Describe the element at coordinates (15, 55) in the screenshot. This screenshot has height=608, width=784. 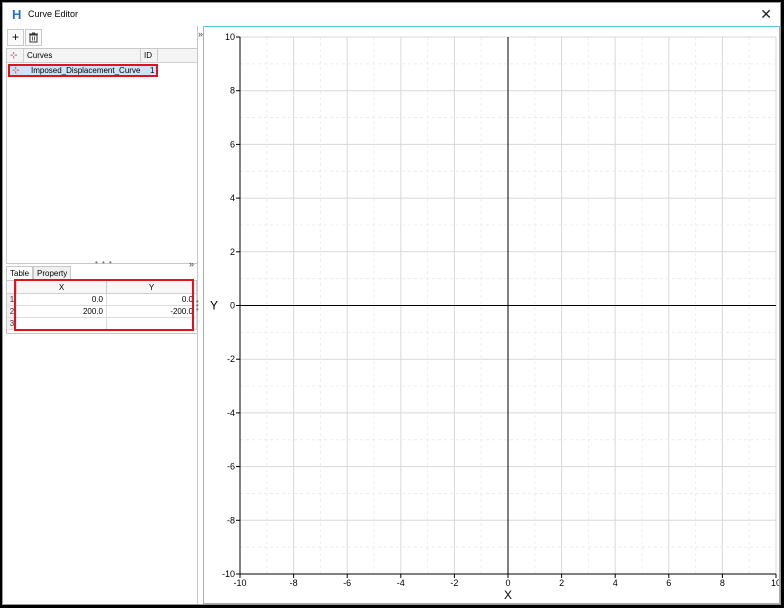
I see `curve-header-icon: ⊹` at that location.